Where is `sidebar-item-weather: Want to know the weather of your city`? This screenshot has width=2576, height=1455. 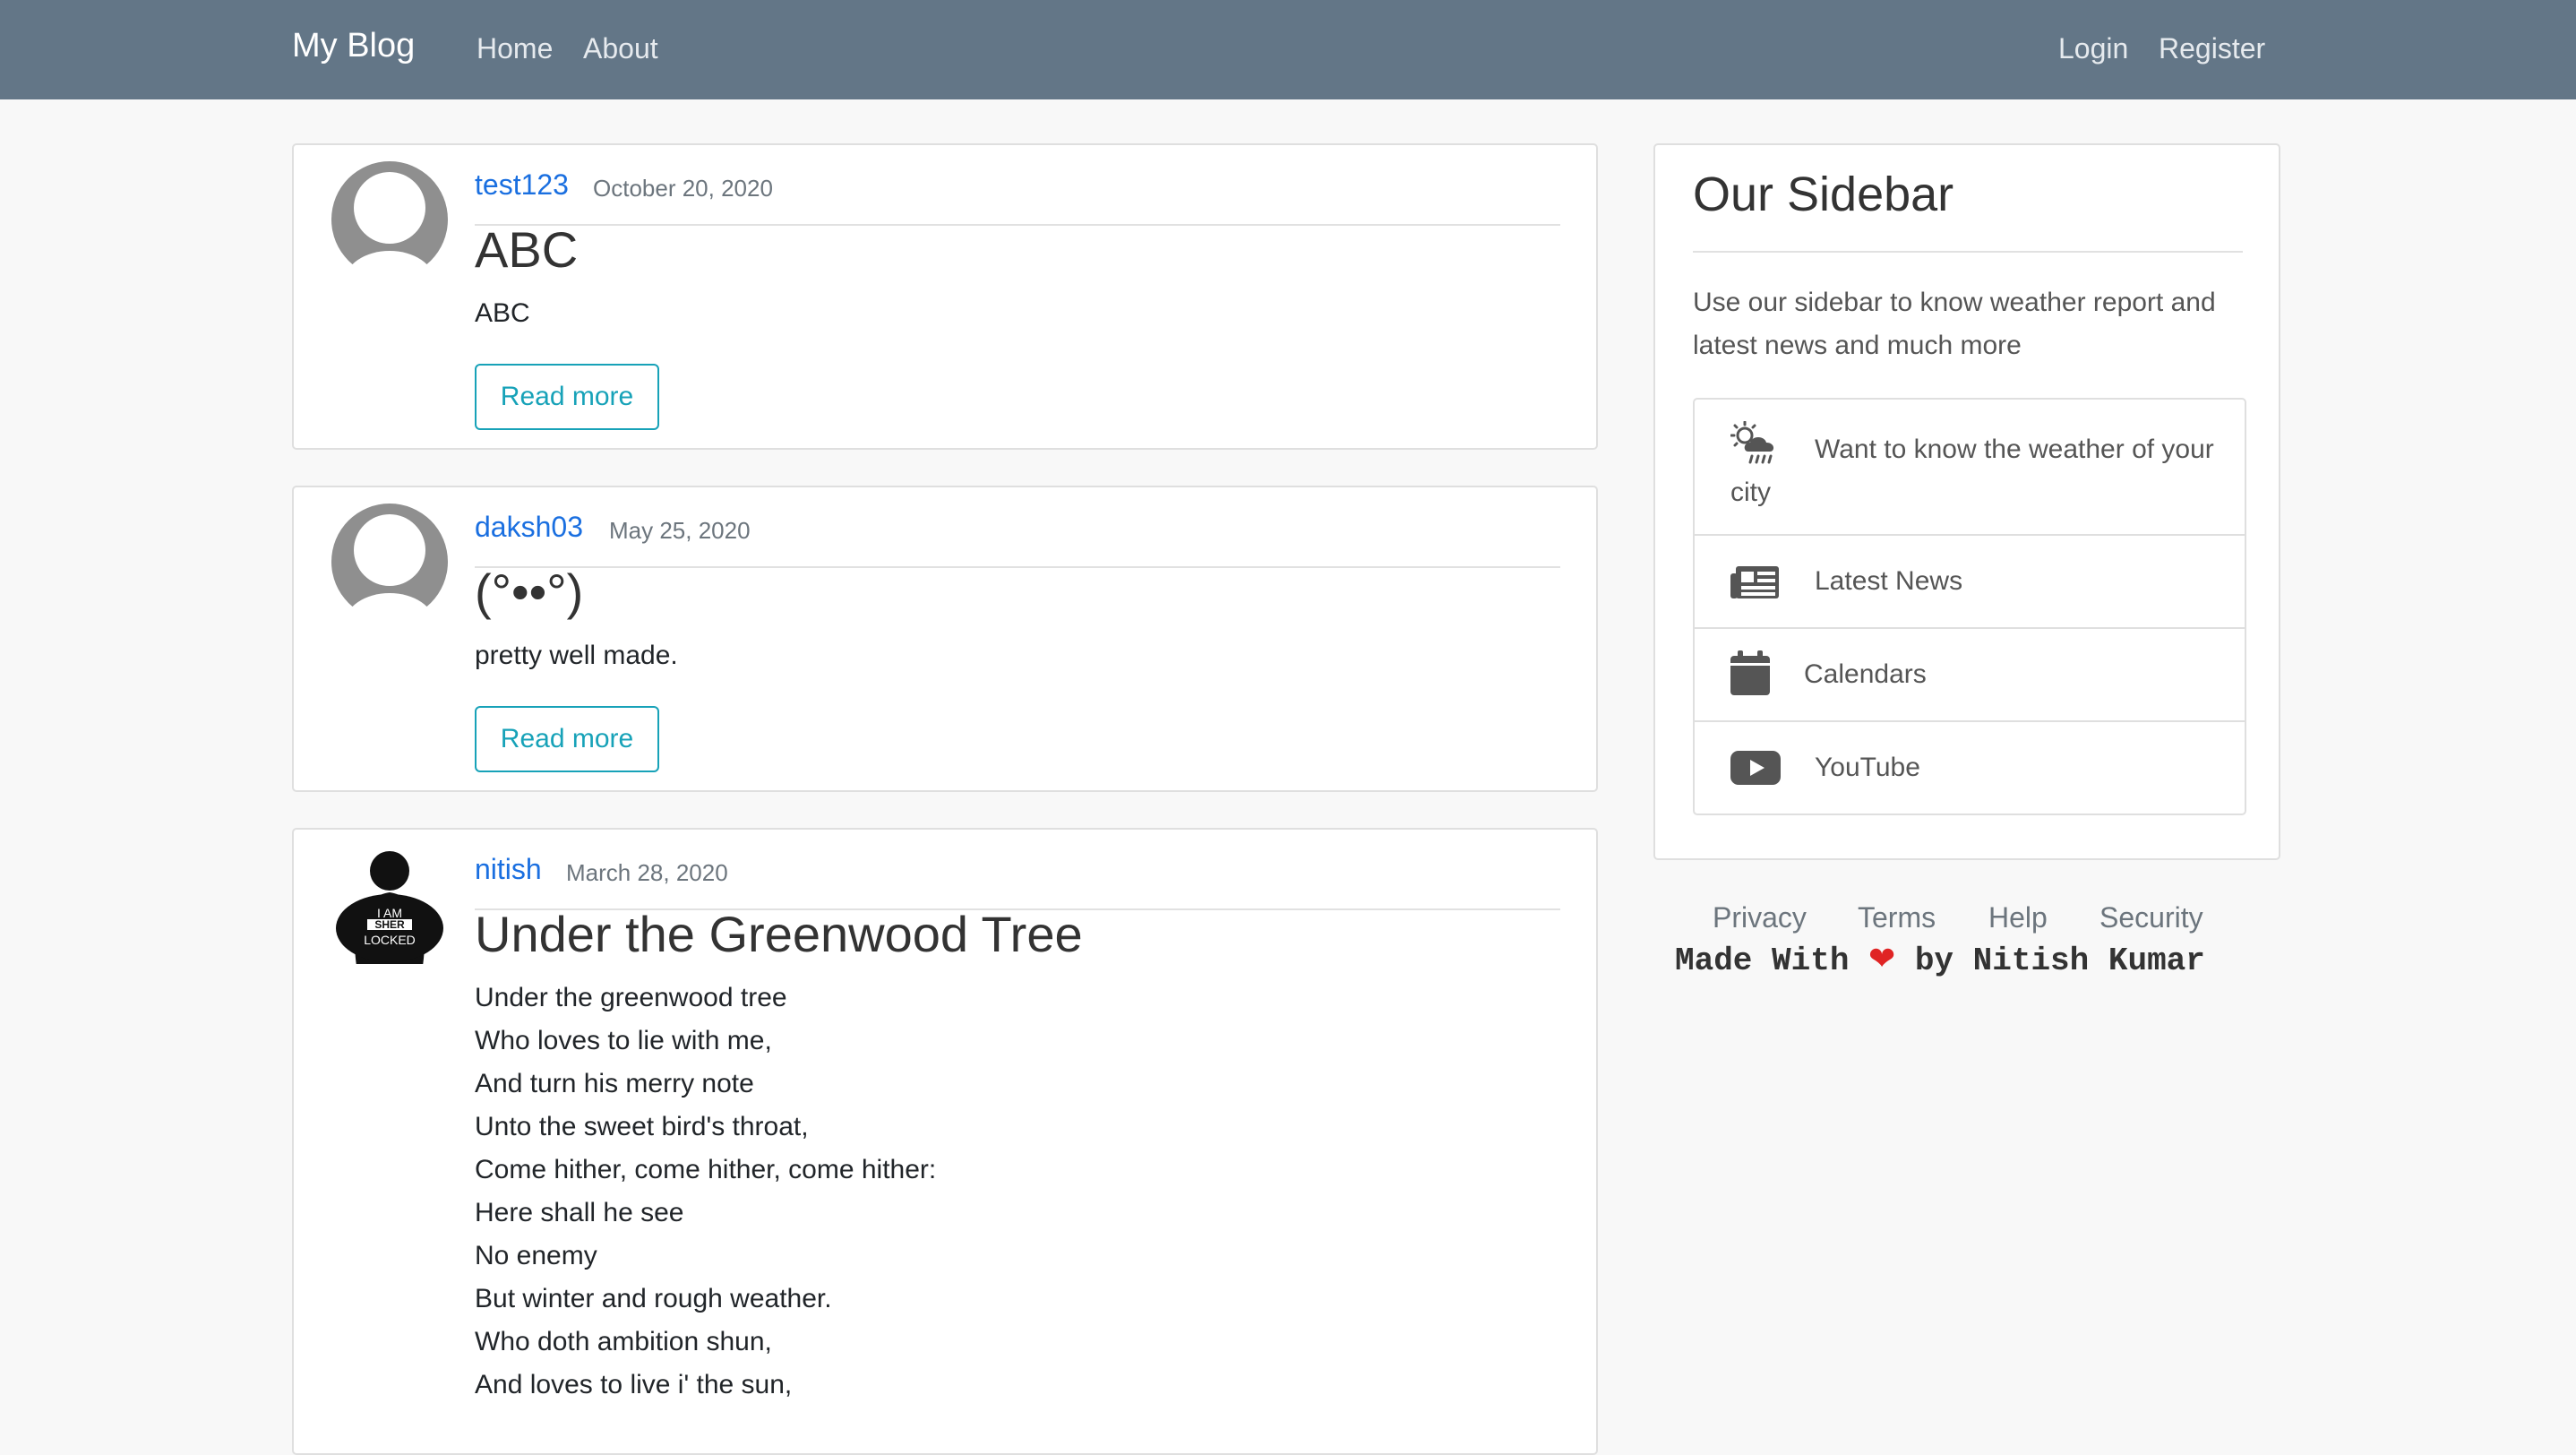 sidebar-item-weather: Want to know the weather of your city is located at coordinates (1970, 468).